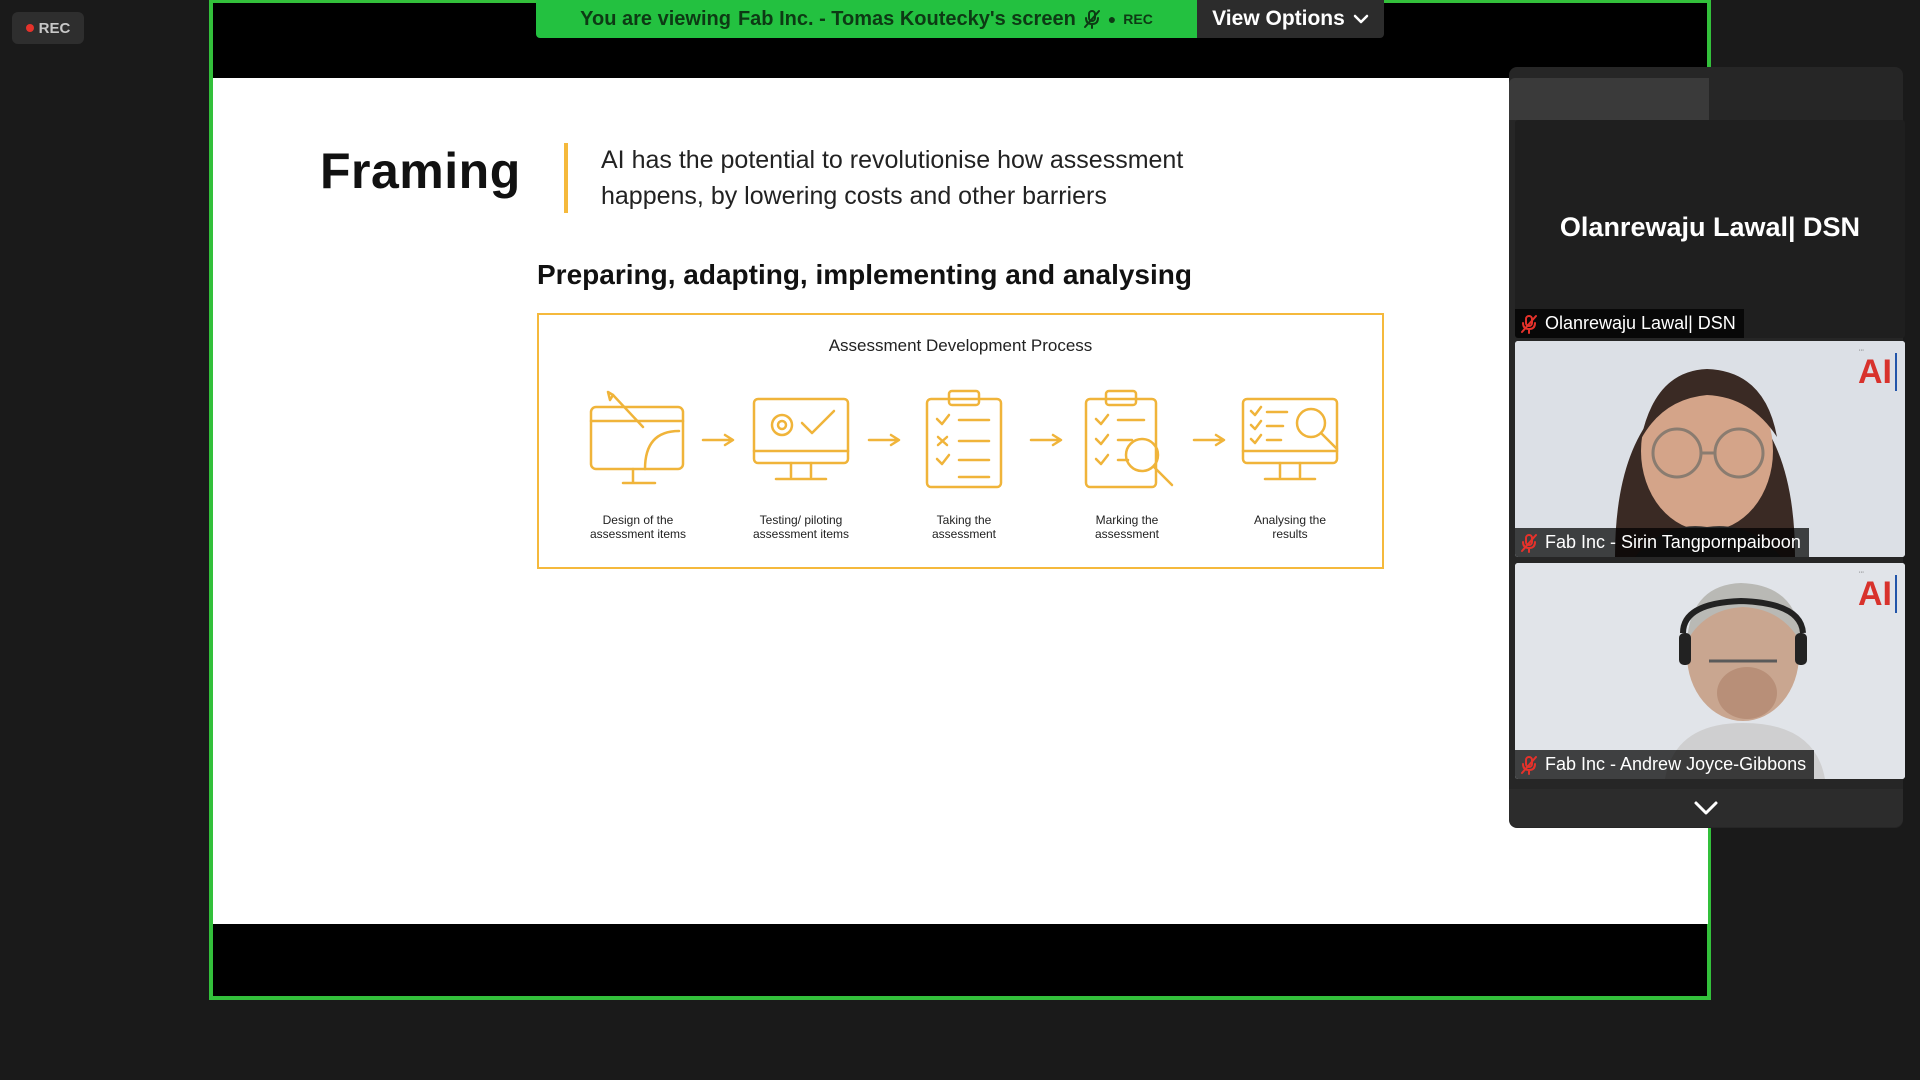 This screenshot has height=1080, width=1920. I want to click on step-label: Analysing the results, so click(1290, 527).